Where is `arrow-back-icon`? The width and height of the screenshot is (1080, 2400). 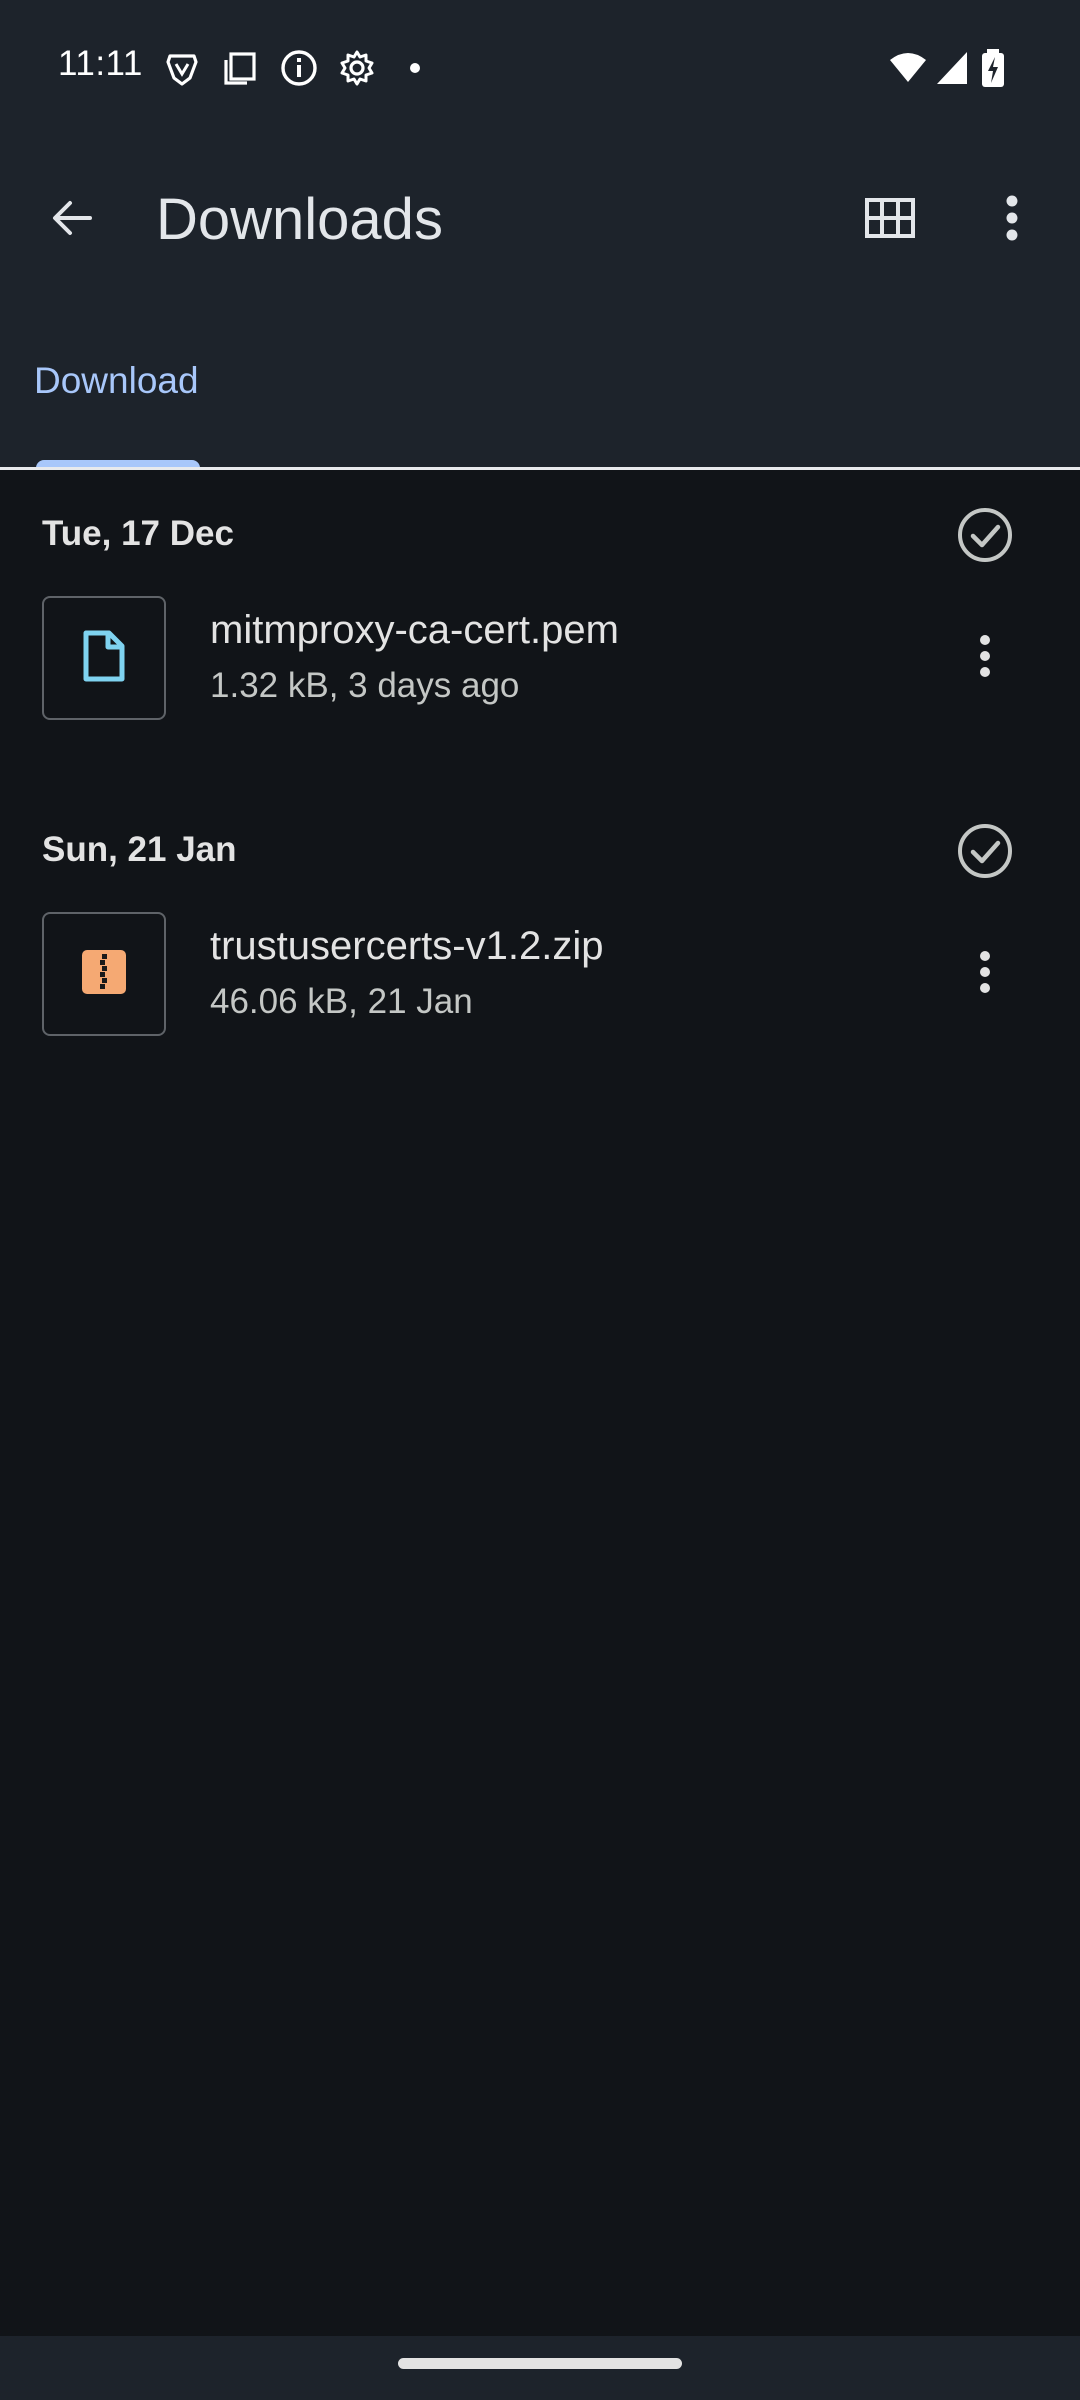 arrow-back-icon is located at coordinates (72, 220).